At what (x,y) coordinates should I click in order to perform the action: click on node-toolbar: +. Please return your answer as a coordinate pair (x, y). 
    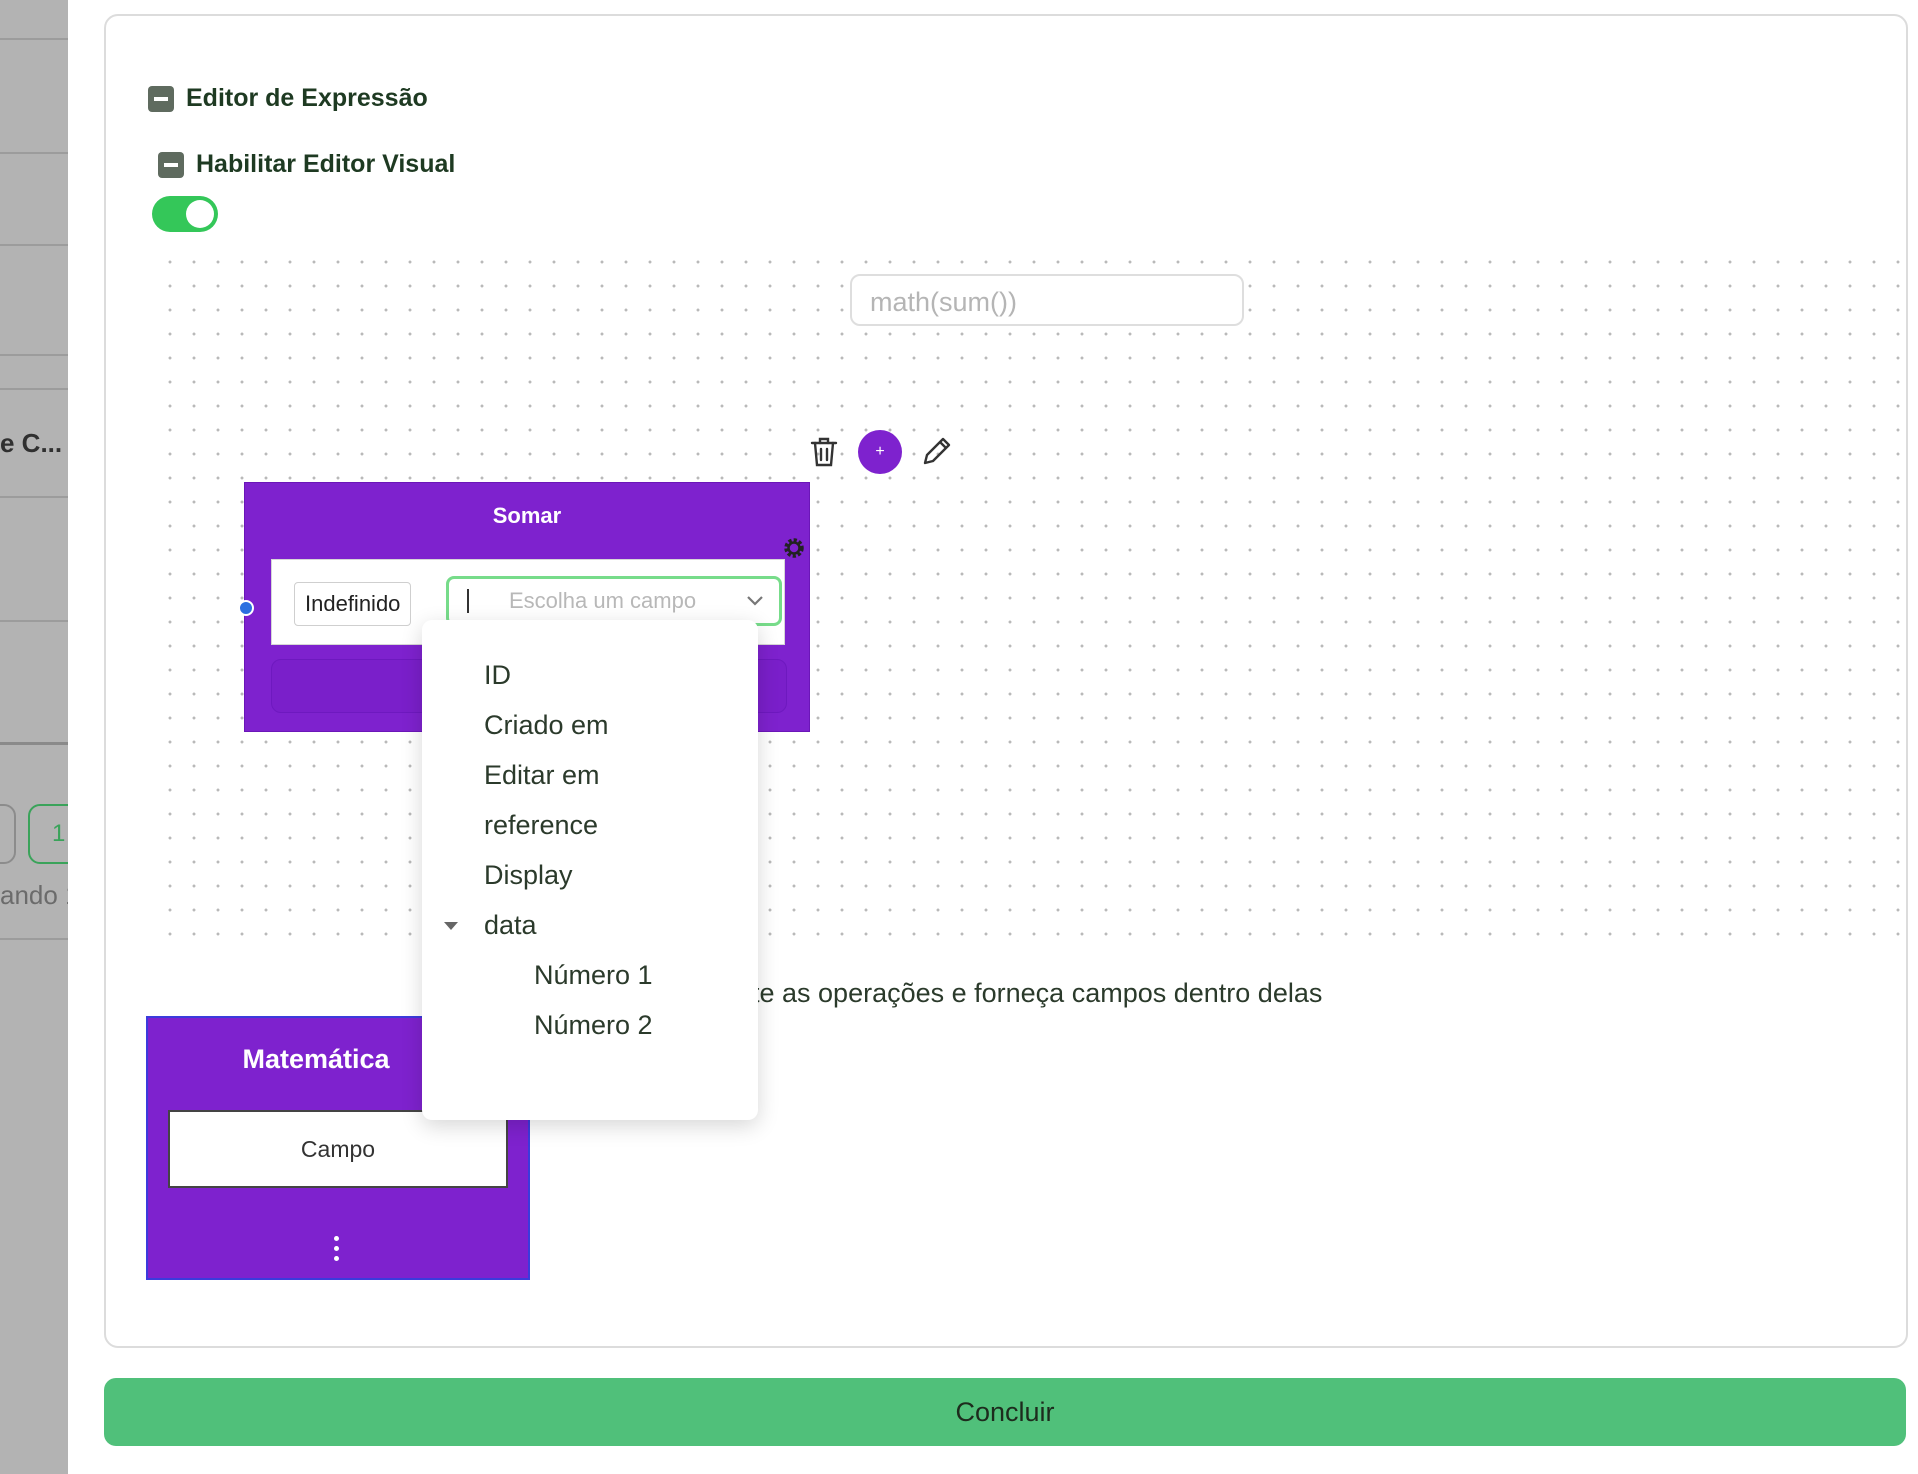
    Looking at the image, I should click on (880, 452).